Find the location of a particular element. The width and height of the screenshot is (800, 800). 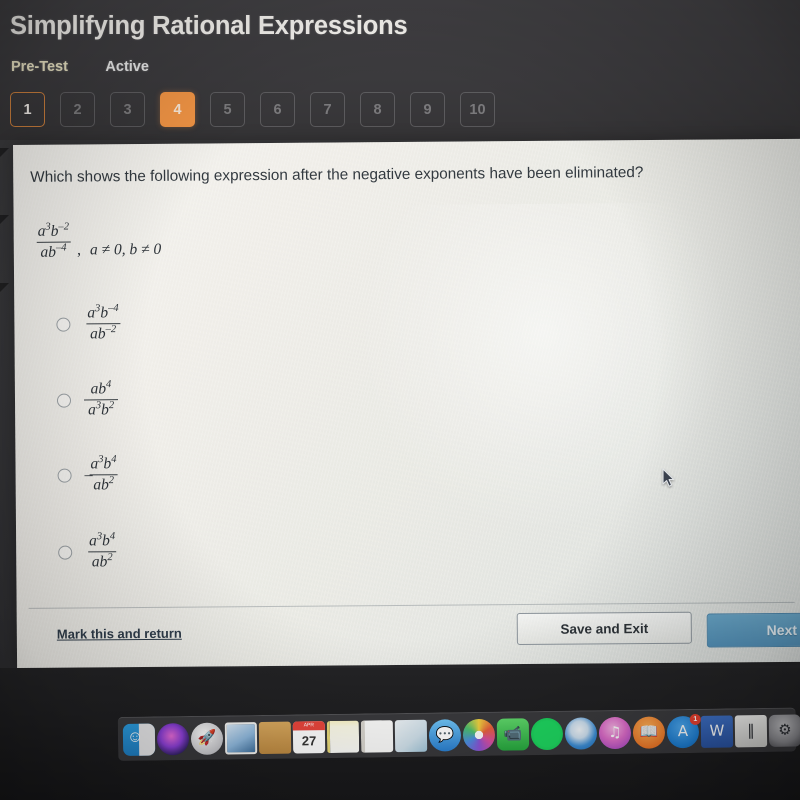

siri-icon is located at coordinates (173, 738).